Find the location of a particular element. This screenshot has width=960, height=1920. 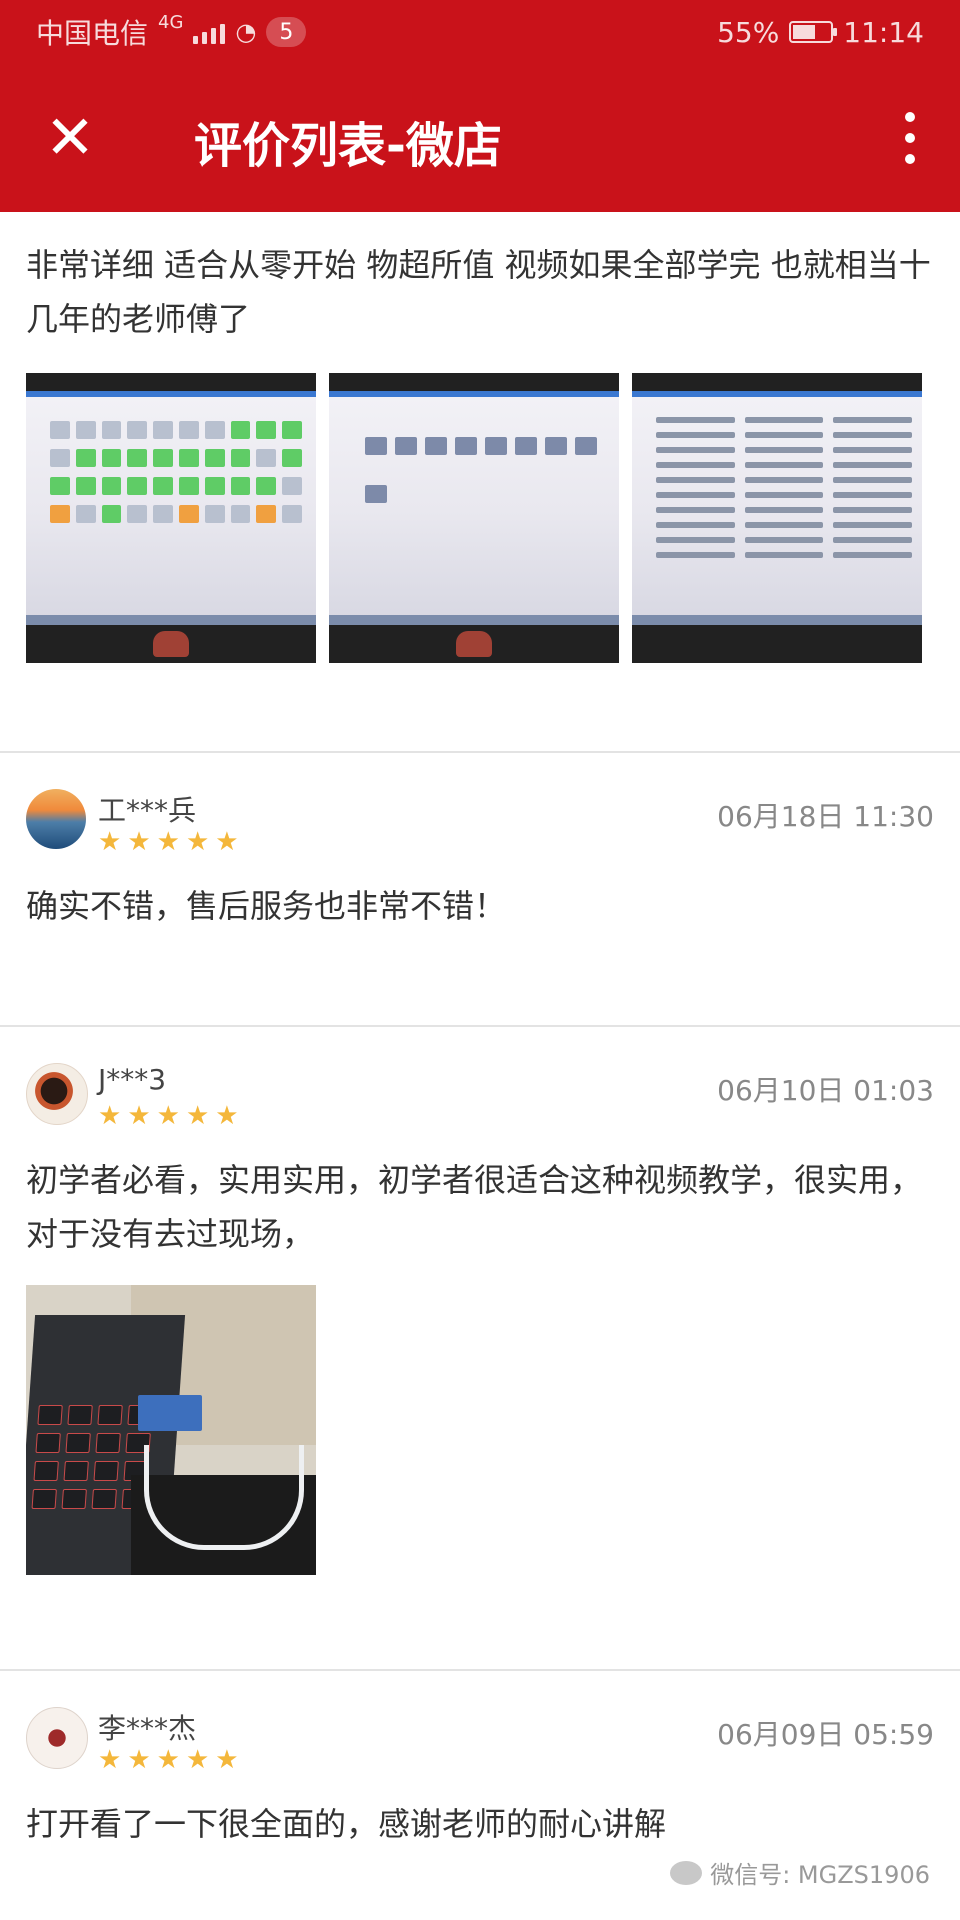

app-header: 中国电信 4G ◔ 5 55% 11:14 ✕ 评价列表-微店 is located at coordinates (480, 106).